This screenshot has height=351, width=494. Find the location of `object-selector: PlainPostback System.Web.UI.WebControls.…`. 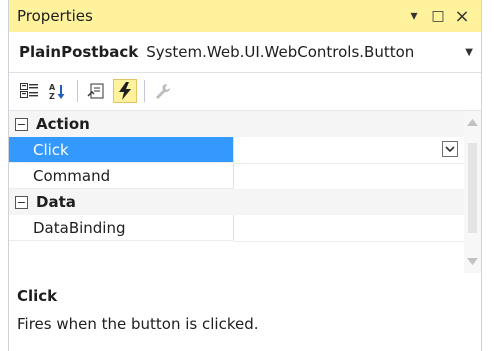

object-selector: PlainPostback System.Web.UI.WebControls.… is located at coordinates (245, 52).